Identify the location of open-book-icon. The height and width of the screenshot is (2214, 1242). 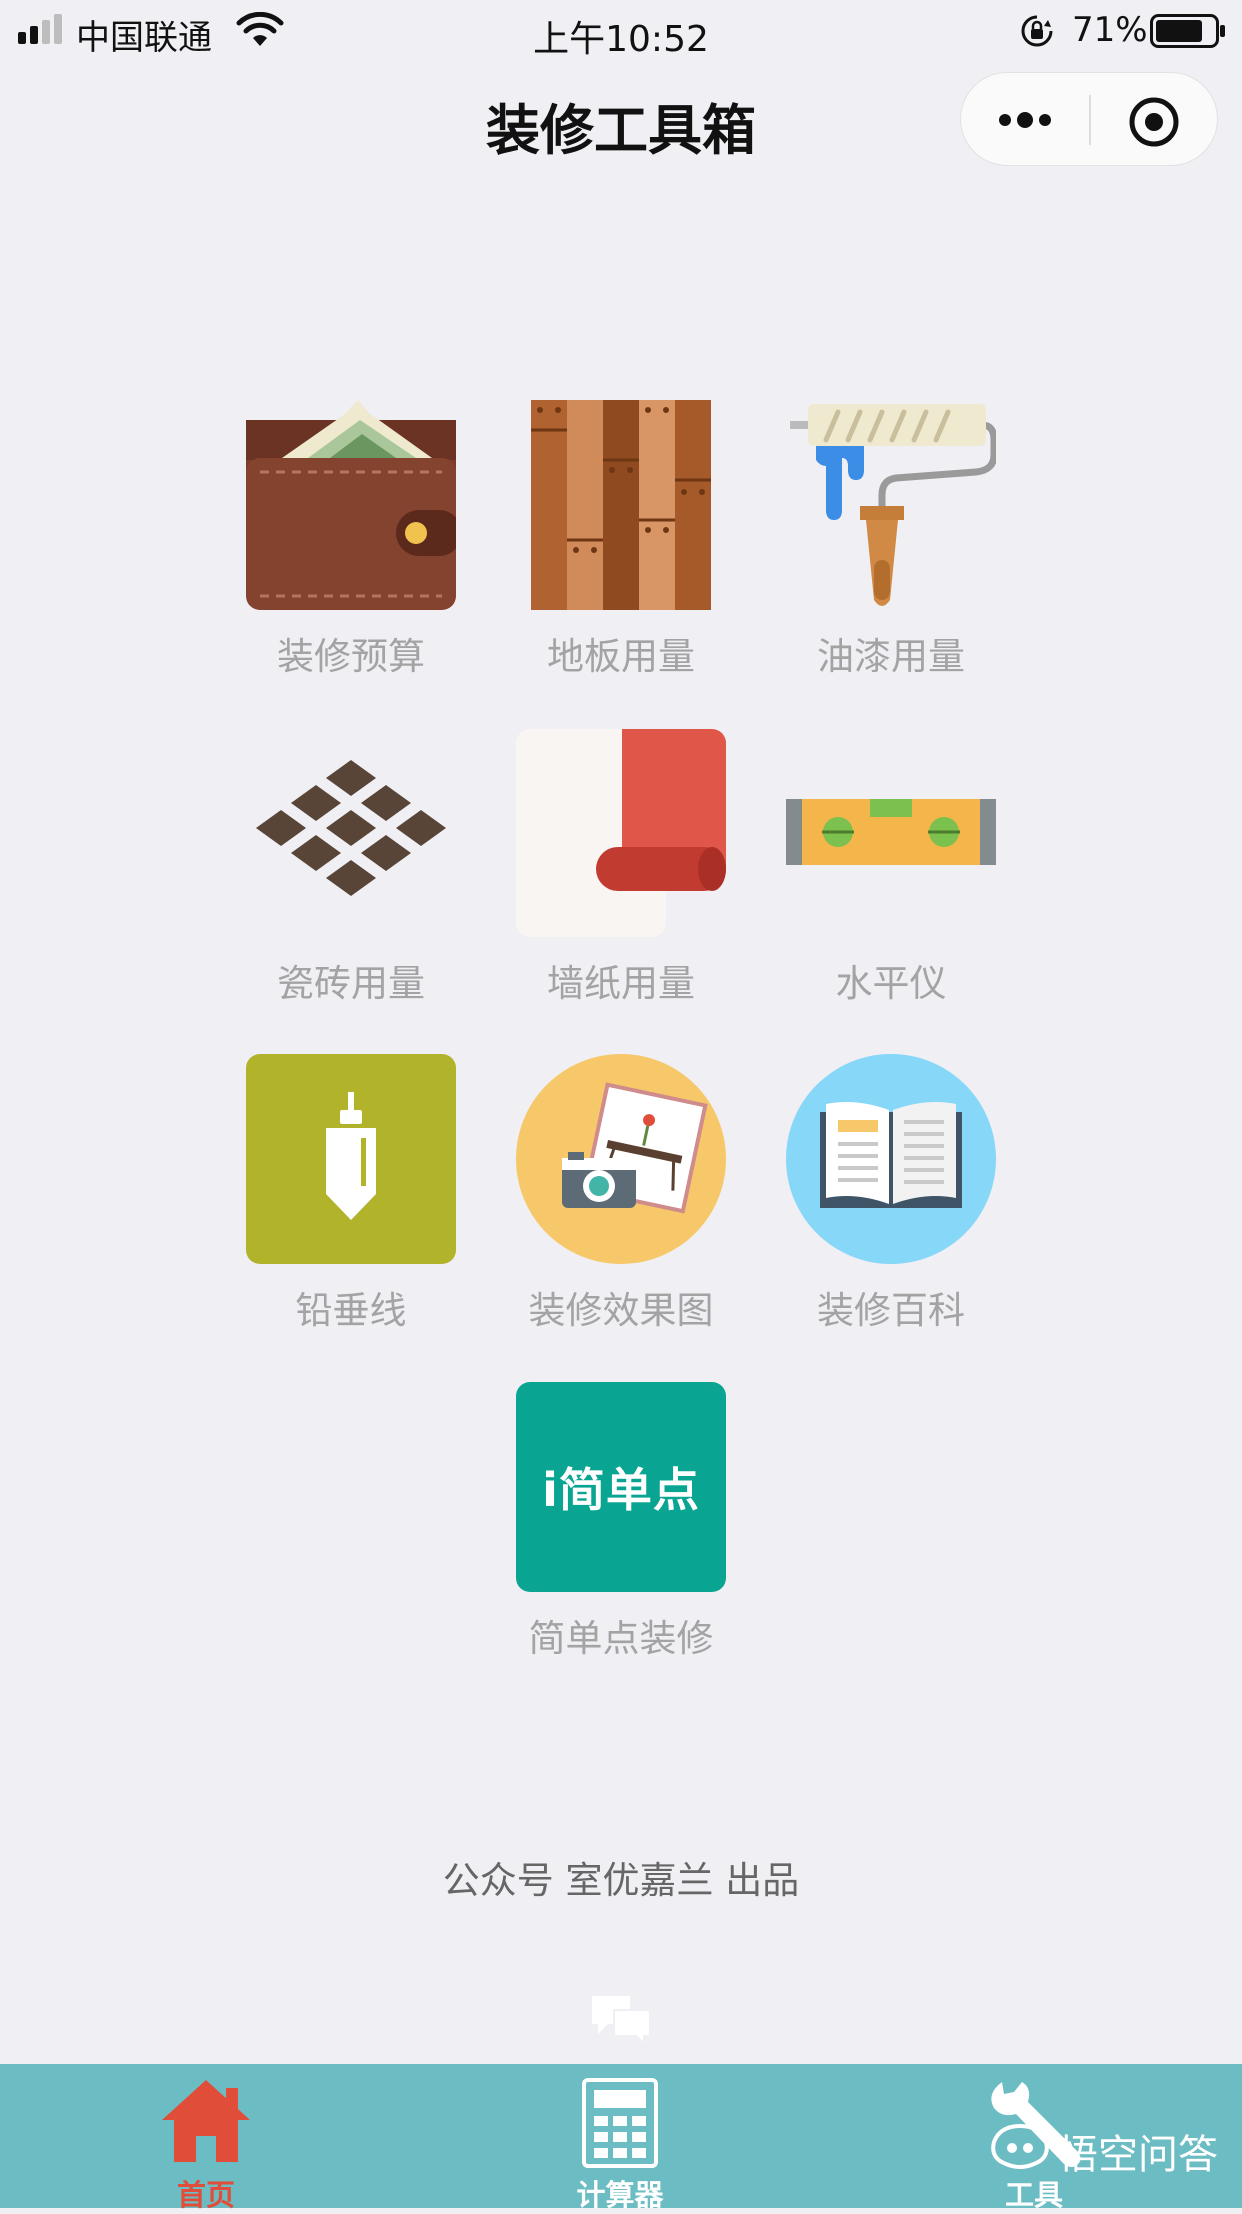
(891, 1159).